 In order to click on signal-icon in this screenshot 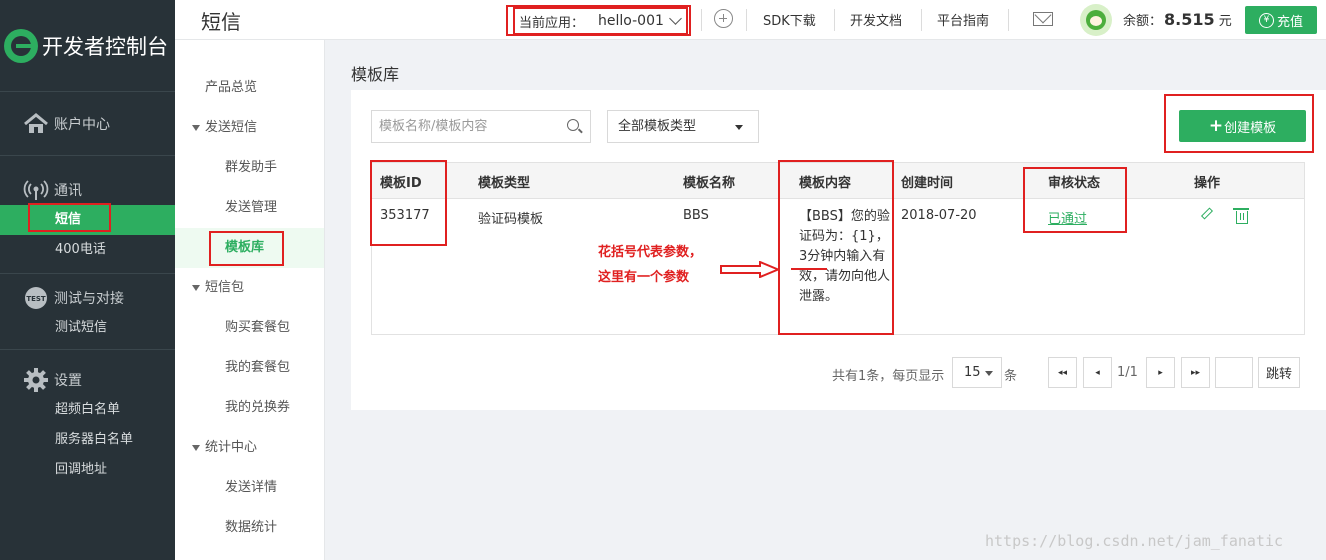, I will do `click(36, 190)`.